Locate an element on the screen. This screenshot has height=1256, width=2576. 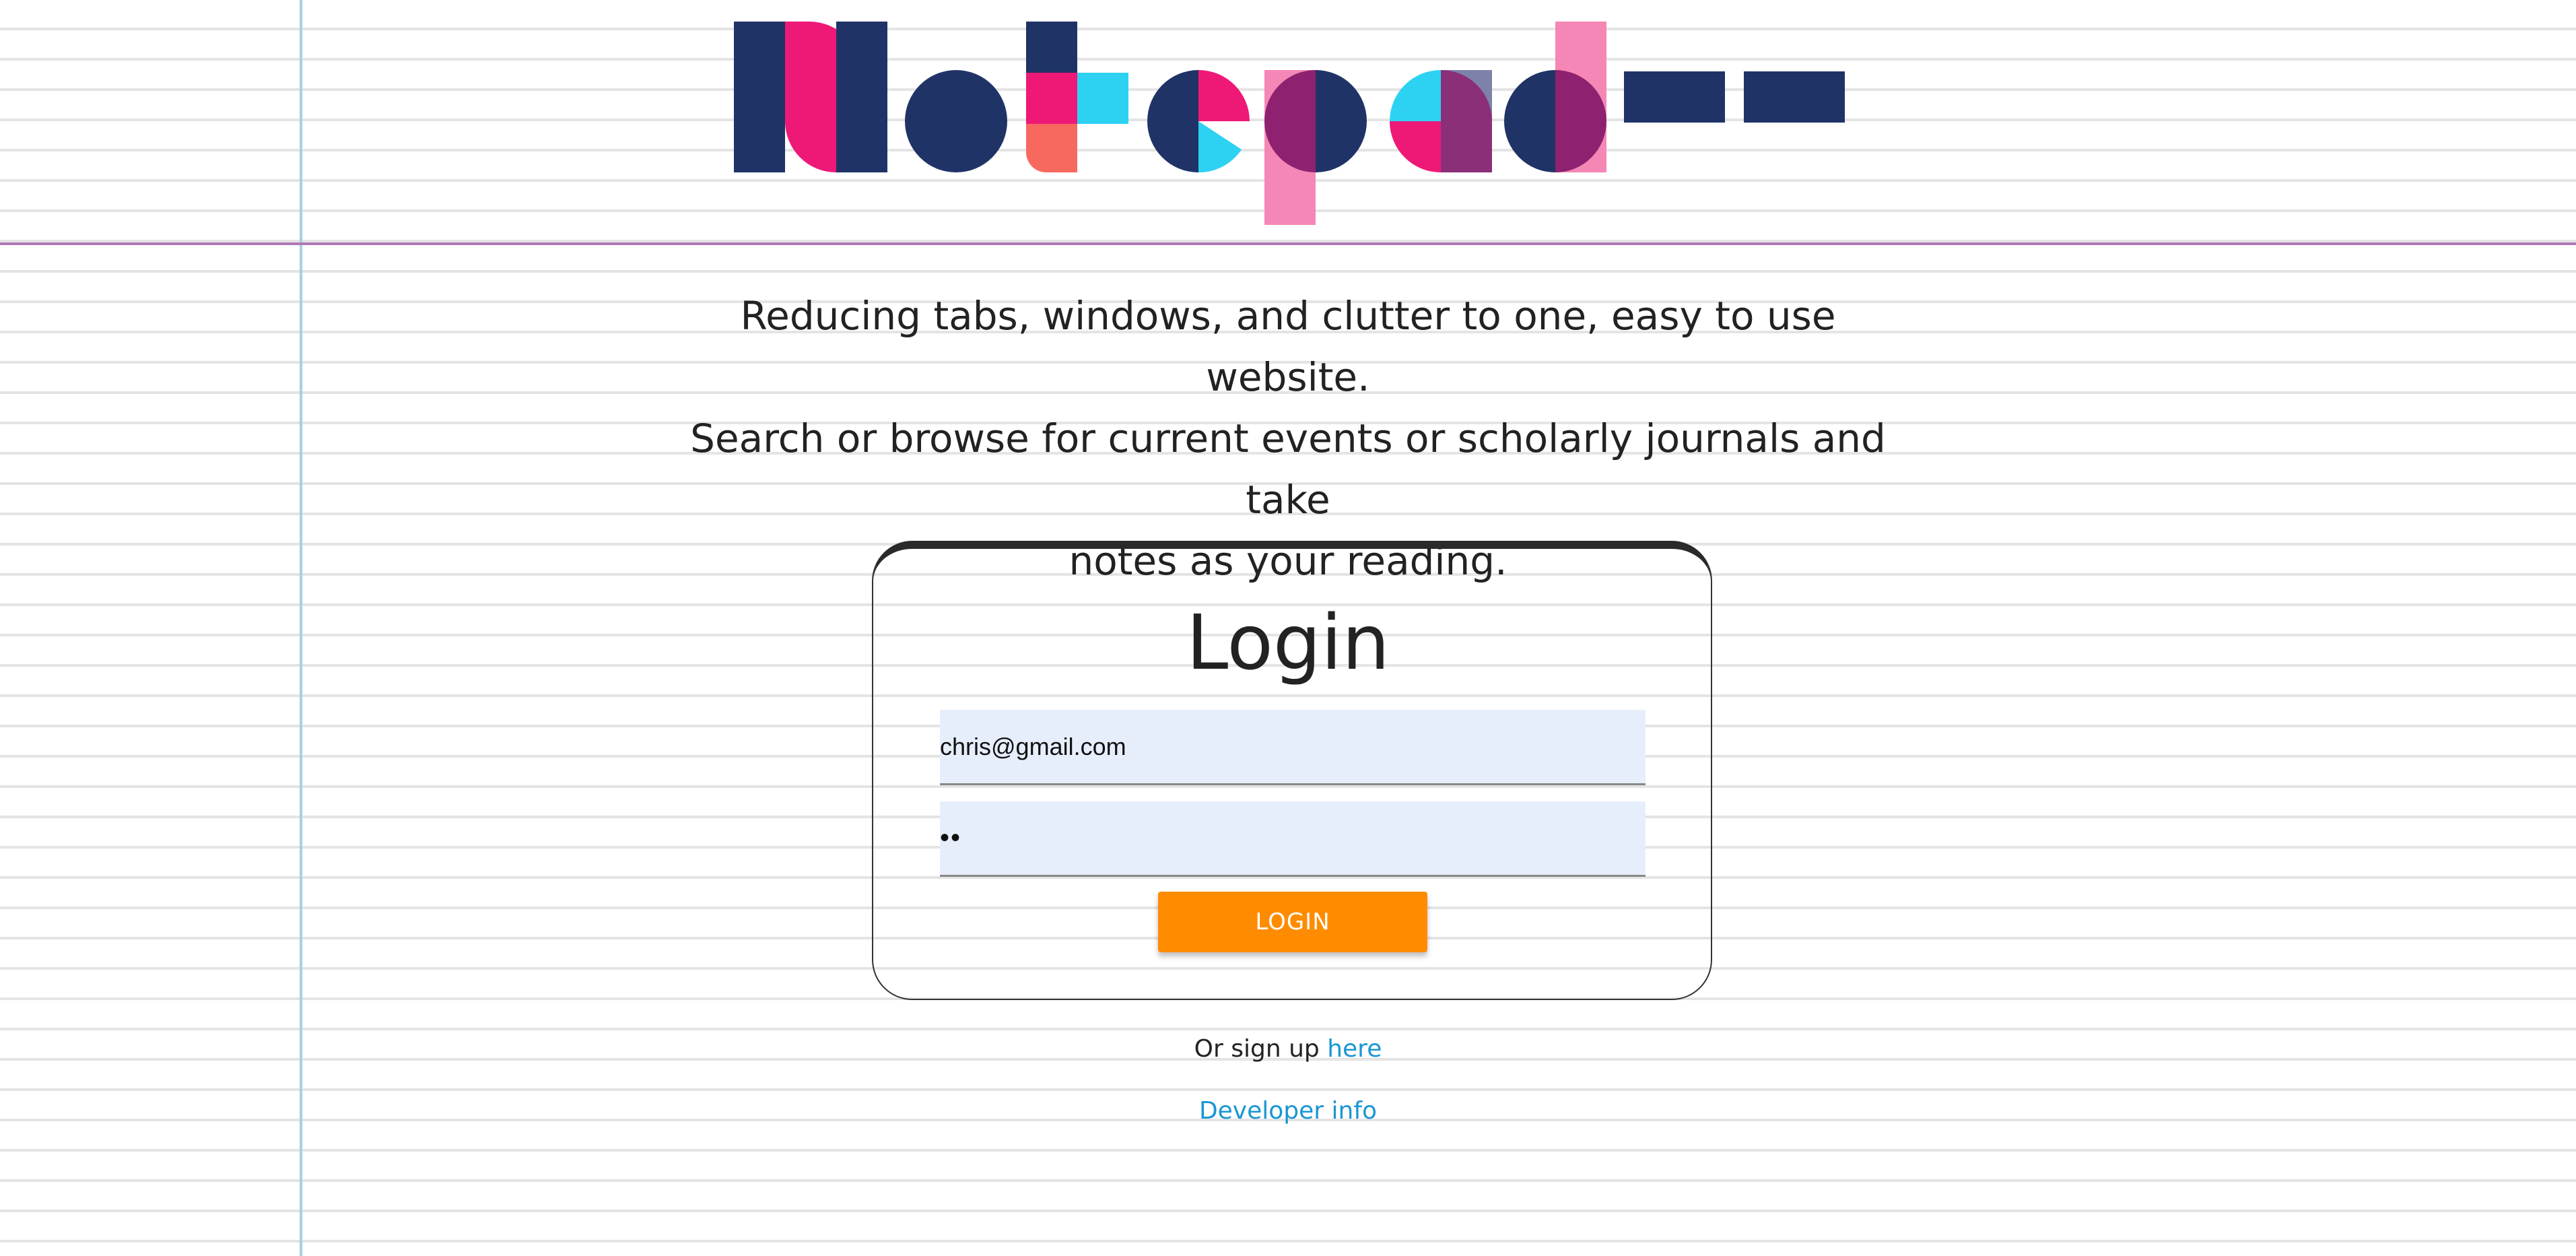
developer-info-row: Developer info is located at coordinates (1288, 1111).